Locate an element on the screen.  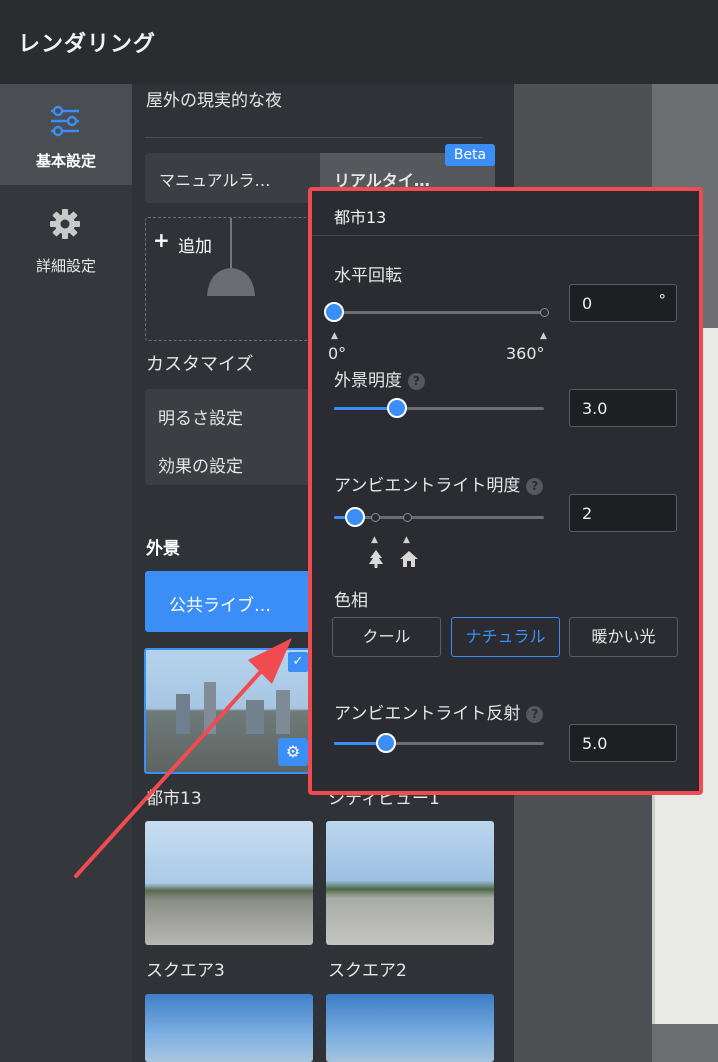
adjust-icon: ⚙ is located at coordinates (293, 752).